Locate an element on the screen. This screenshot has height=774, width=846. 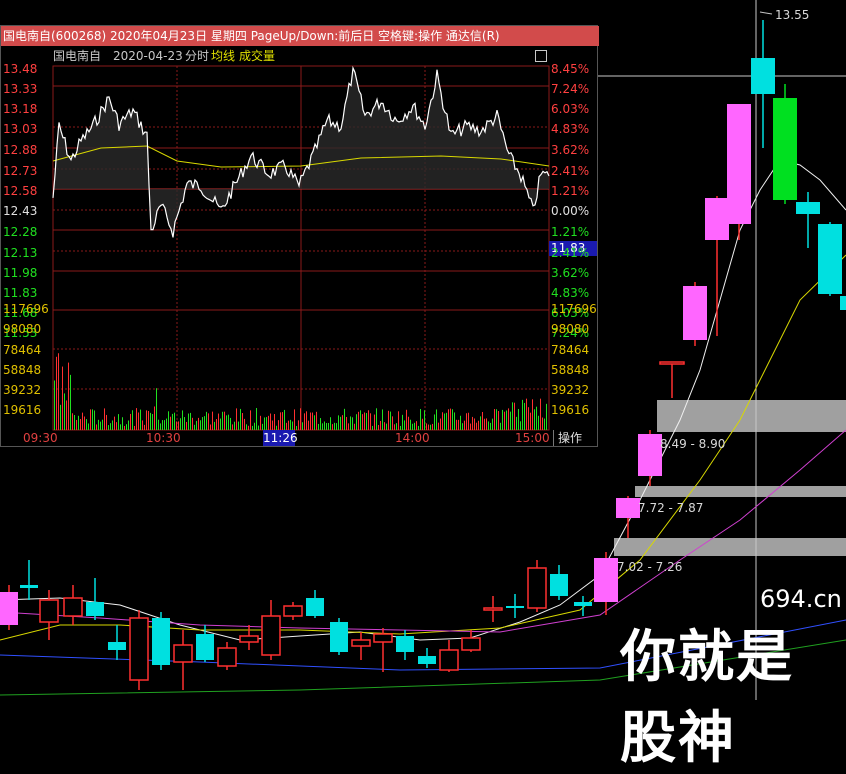
price-axis-right-label: 3.62% is located at coordinates (570, 273).